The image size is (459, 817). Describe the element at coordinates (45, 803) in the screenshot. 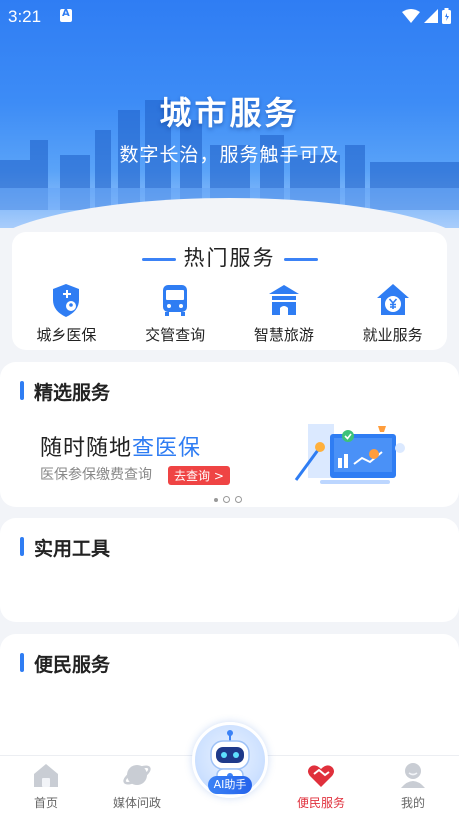

I see `nav-label: 首页` at that location.